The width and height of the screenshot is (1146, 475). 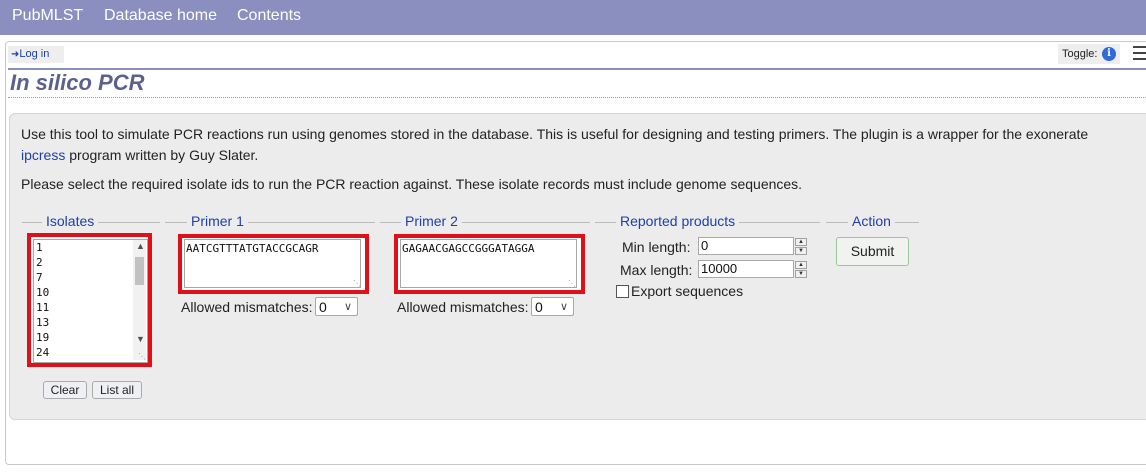 What do you see at coordinates (36, 54) in the screenshot?
I see `login-link: ➜Log in` at bounding box center [36, 54].